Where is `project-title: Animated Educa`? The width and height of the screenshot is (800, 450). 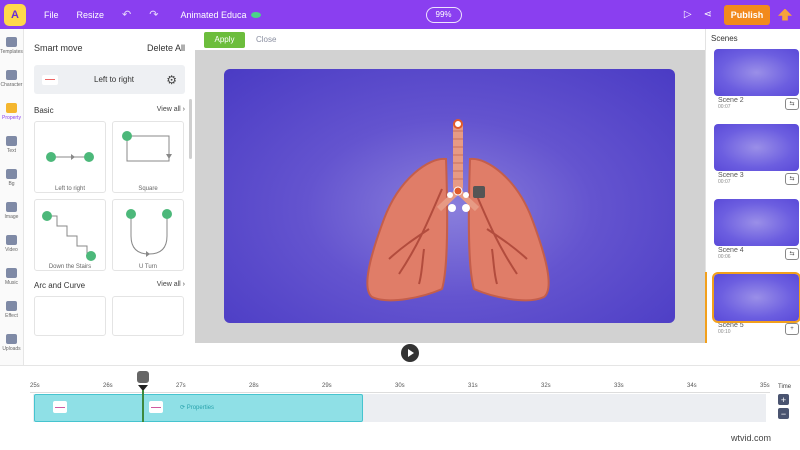 project-title: Animated Educa is located at coordinates (213, 15).